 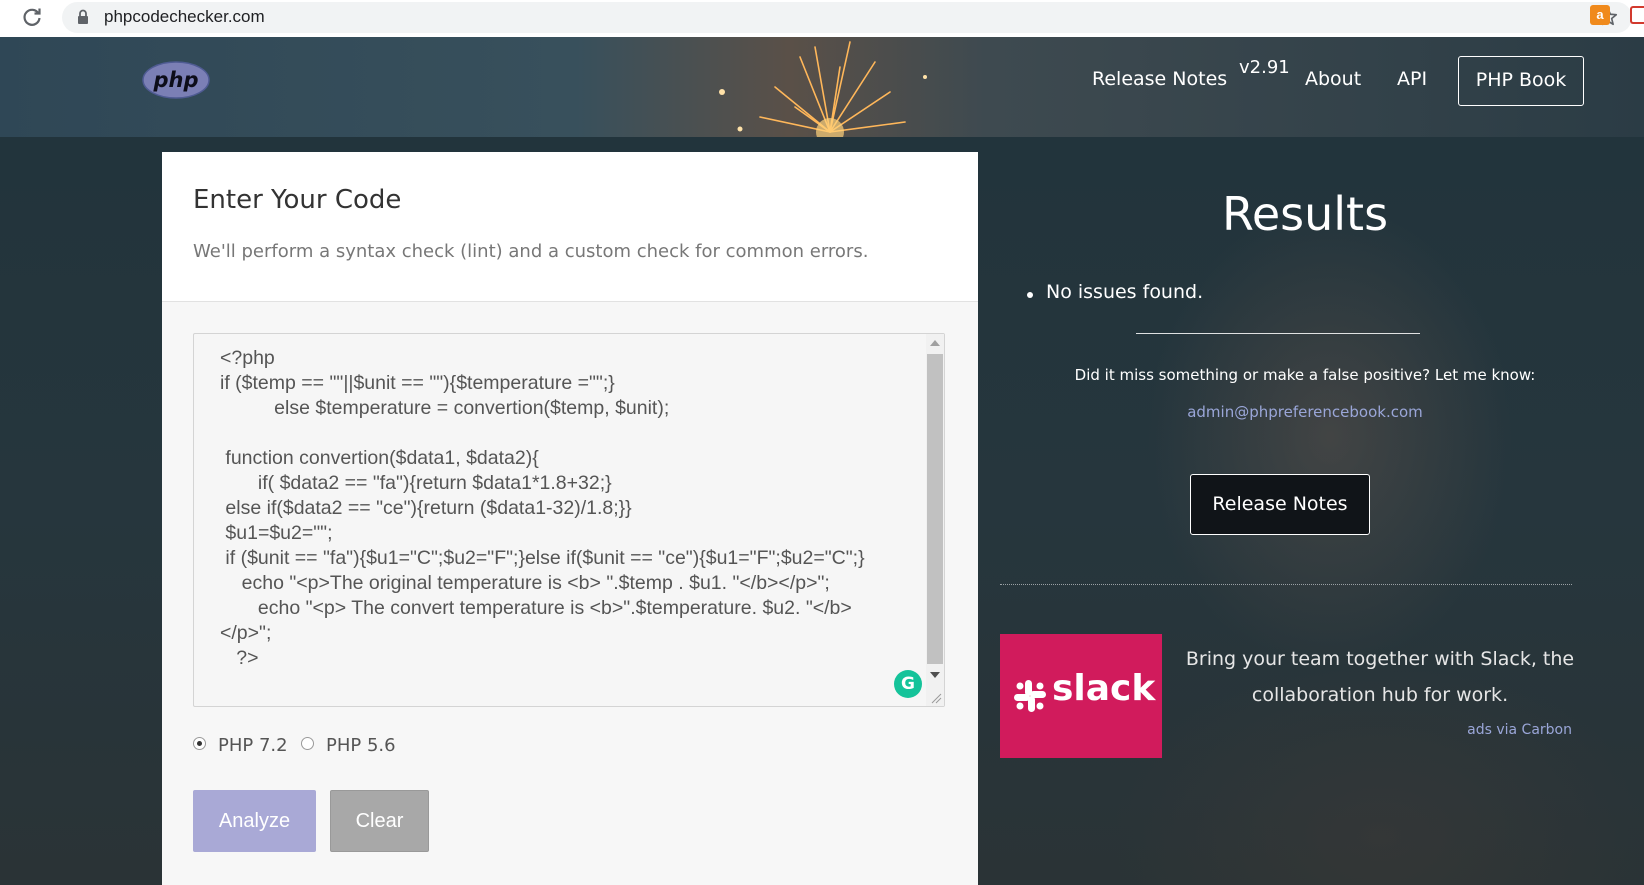 What do you see at coordinates (935, 675) in the screenshot?
I see `scroll-down-arrow-icon` at bounding box center [935, 675].